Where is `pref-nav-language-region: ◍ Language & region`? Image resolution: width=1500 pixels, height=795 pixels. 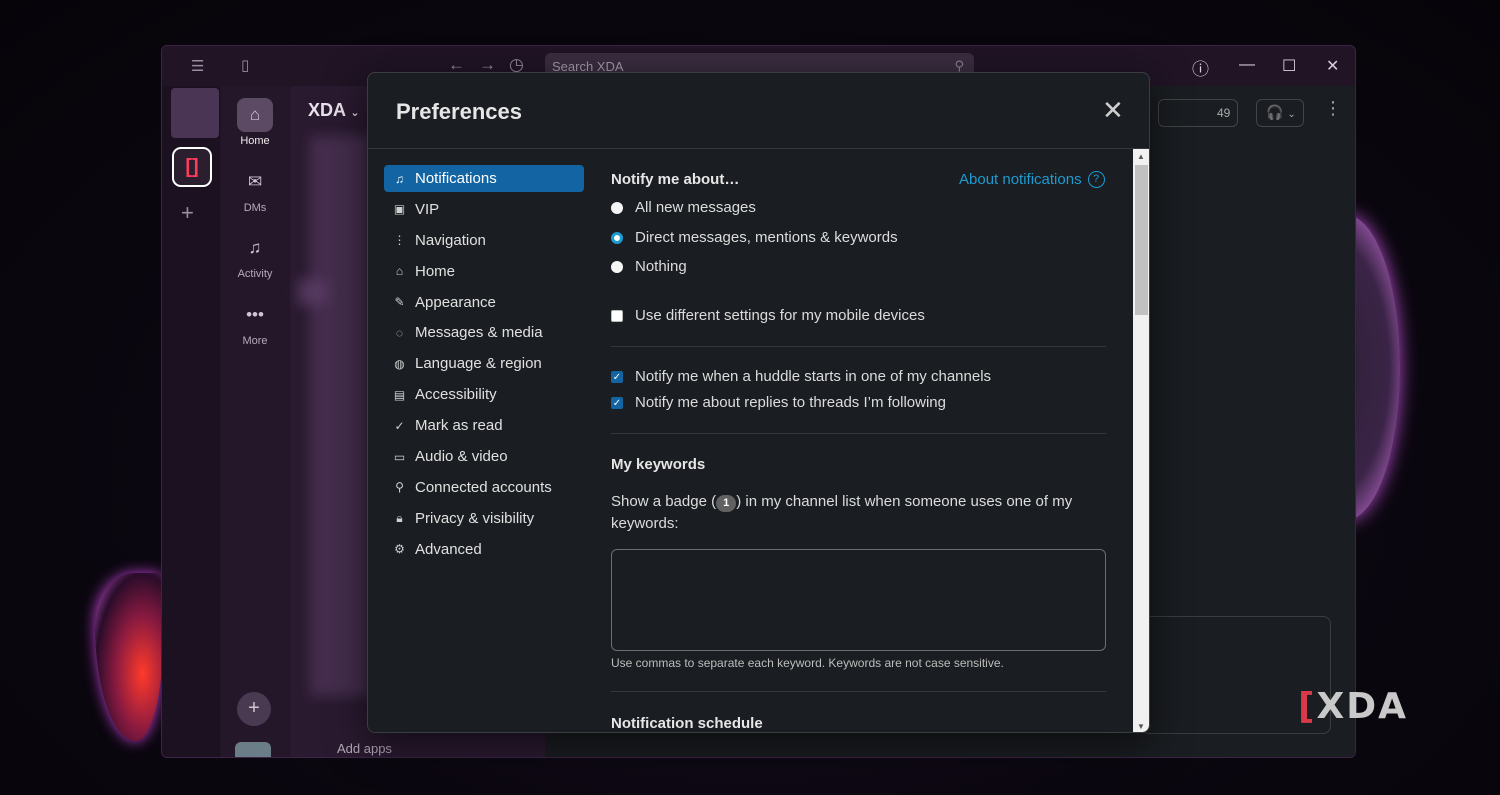
pref-nav-language-region: ◍ Language & region is located at coordinates (484, 363).